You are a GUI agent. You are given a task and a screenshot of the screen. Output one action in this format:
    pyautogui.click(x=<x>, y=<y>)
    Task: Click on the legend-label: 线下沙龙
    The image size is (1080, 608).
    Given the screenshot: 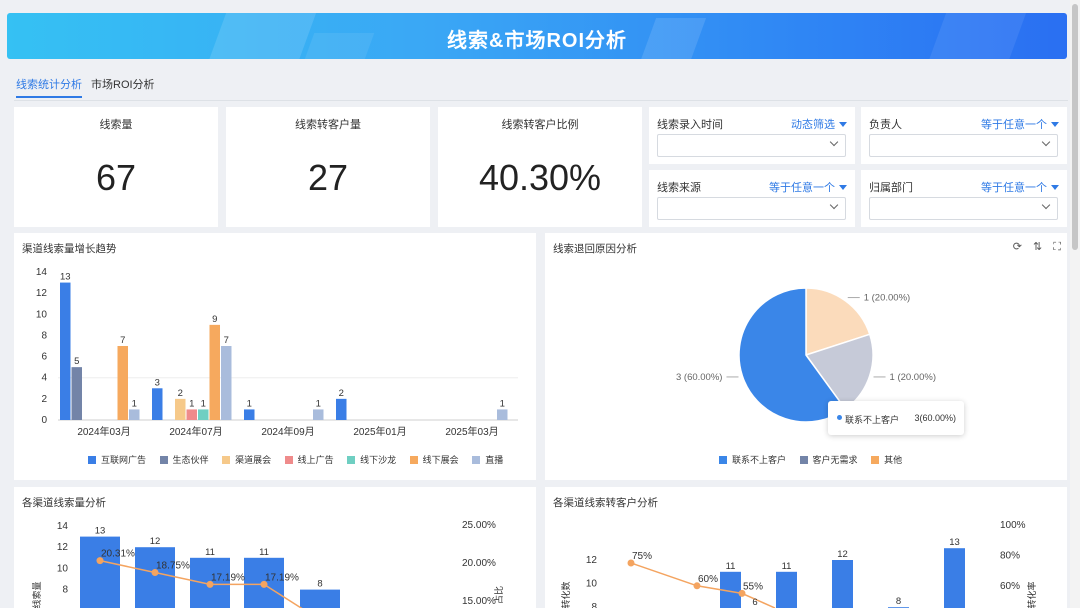 What is the action you would take?
    pyautogui.click(x=378, y=460)
    